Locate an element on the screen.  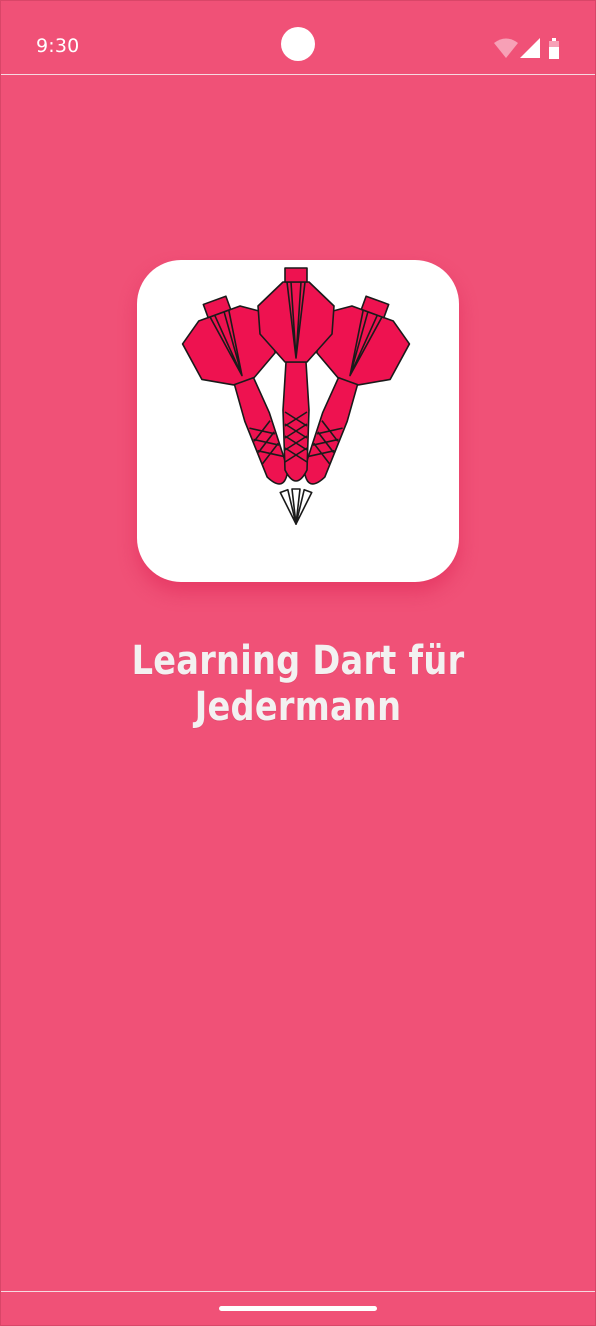
app-title: Learning Dart für Jedermann is located at coordinates (298, 684).